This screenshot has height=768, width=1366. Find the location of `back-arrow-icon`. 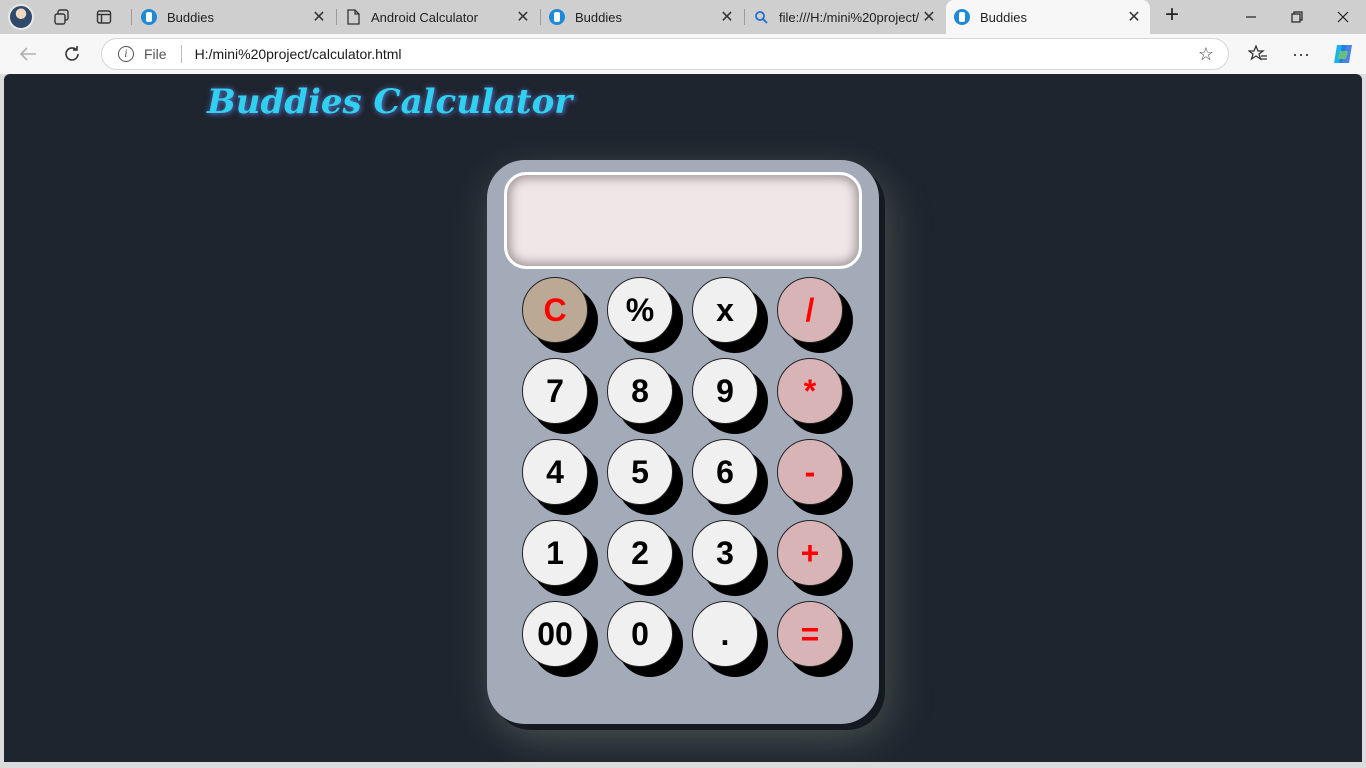

back-arrow-icon is located at coordinates (28, 54).